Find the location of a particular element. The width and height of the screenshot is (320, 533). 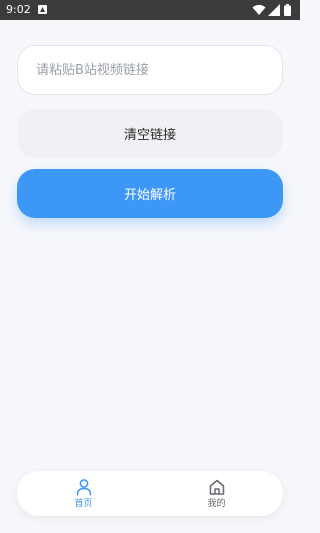

start-parse-button: 开始解析 is located at coordinates (150, 193).